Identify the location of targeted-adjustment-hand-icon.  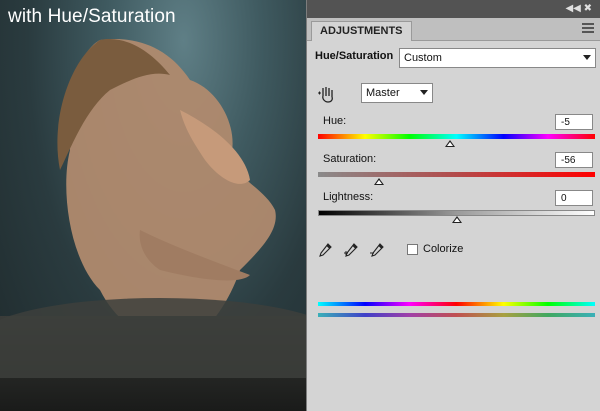
(327, 94).